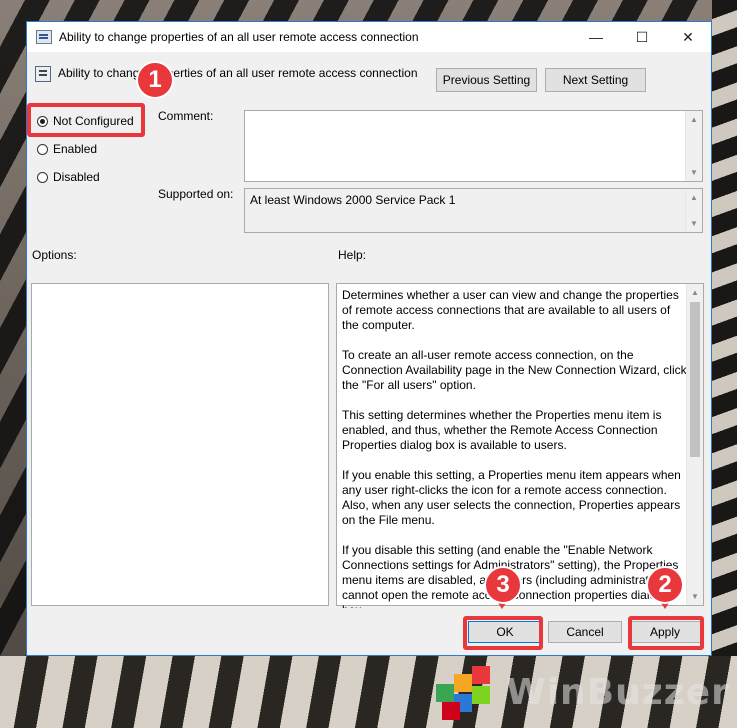 Image resolution: width=737 pixels, height=728 pixels. I want to click on callout-badge-3: 3, so click(503, 585).